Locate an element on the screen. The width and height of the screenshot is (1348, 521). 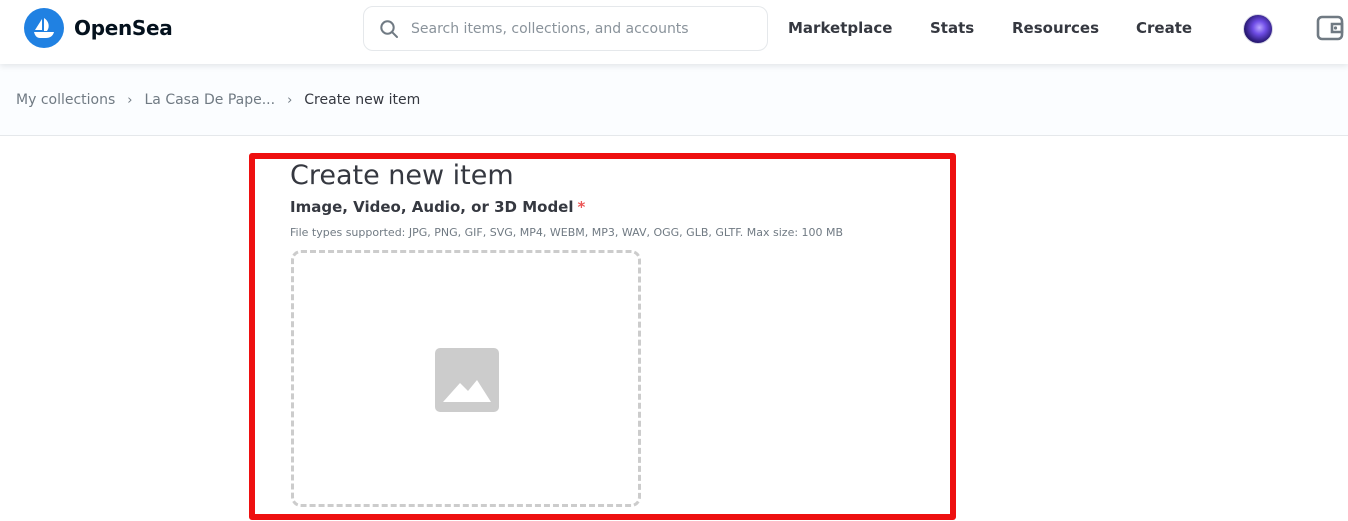
nav-create: Create is located at coordinates (1164, 28).